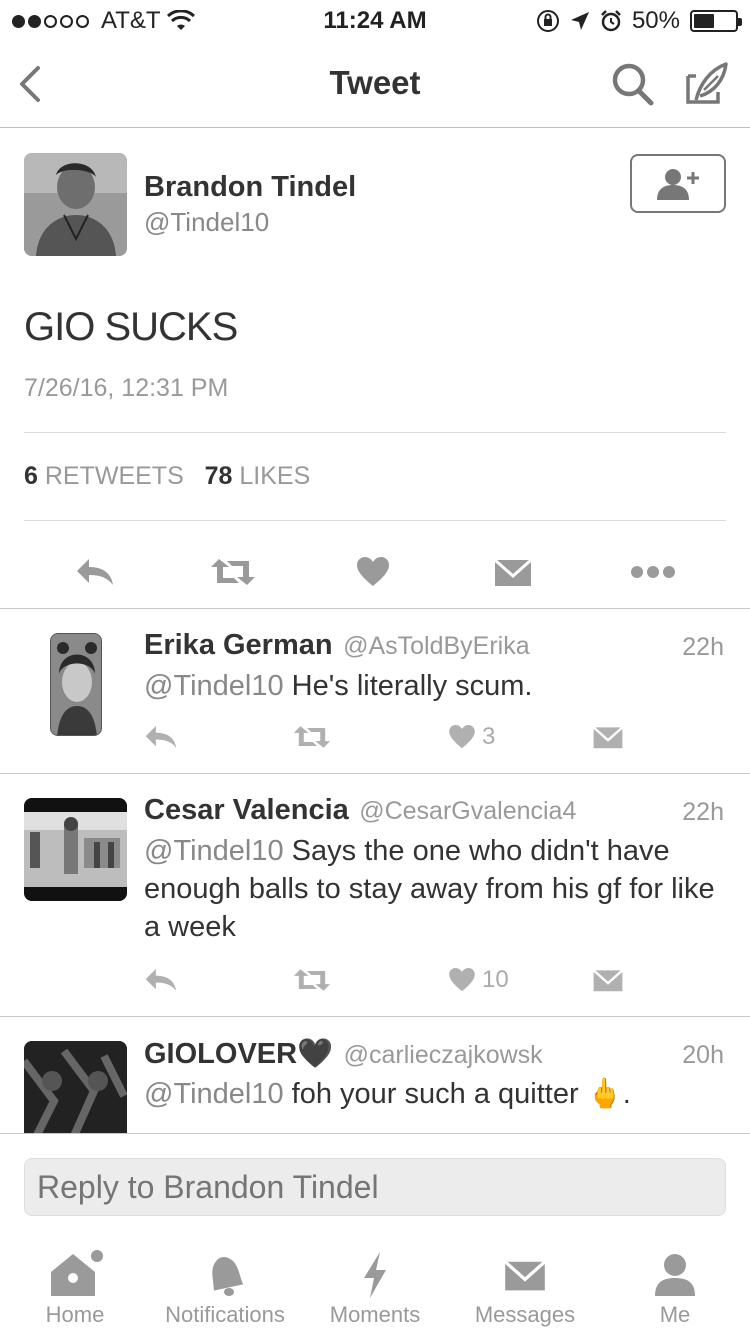 This screenshot has height=1334, width=750. What do you see at coordinates (246, 810) in the screenshot?
I see `reply-author-name: Cesar Valencia` at bounding box center [246, 810].